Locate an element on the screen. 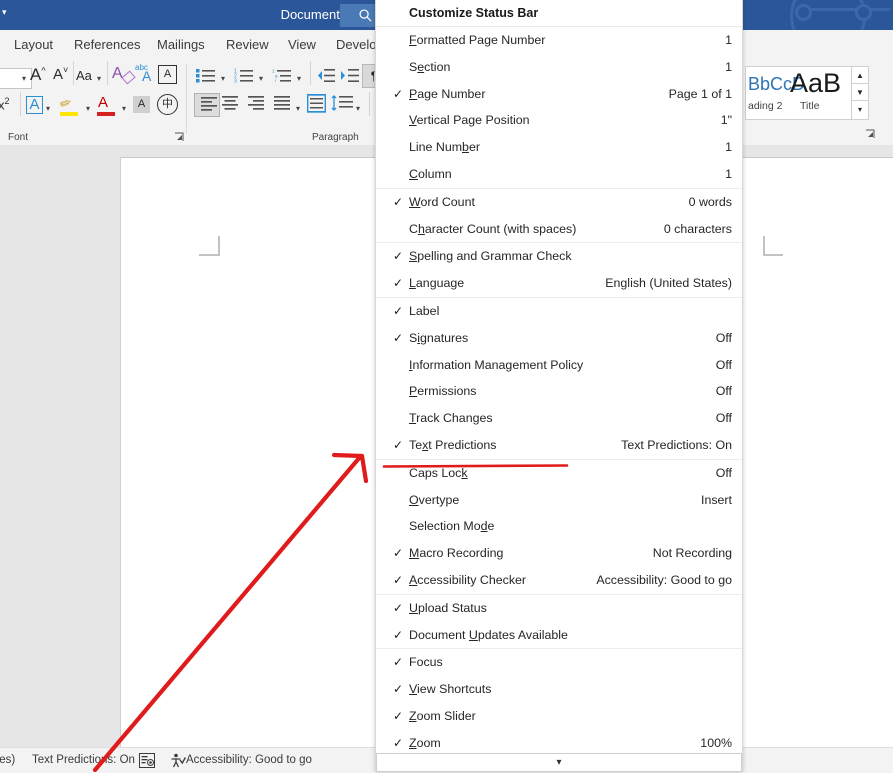 This screenshot has height=773, width=893. menu-item-label: Track Changes is located at coordinates (451, 418).